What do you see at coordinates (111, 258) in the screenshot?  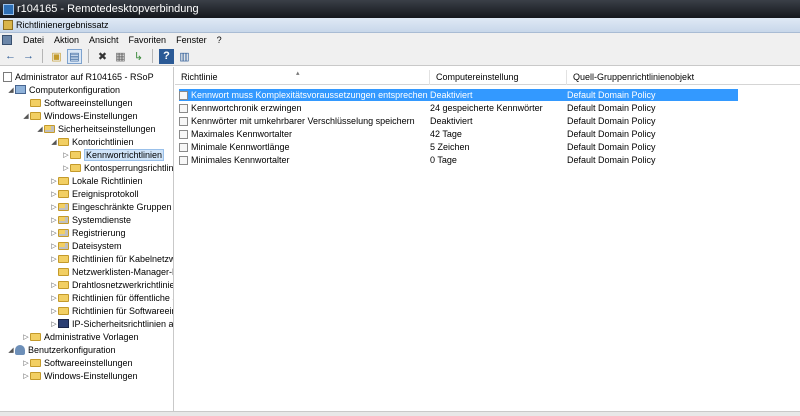 I see `tree-kabelnetzwerk: ▷ Richtlinien für Kabelnetzwe` at bounding box center [111, 258].